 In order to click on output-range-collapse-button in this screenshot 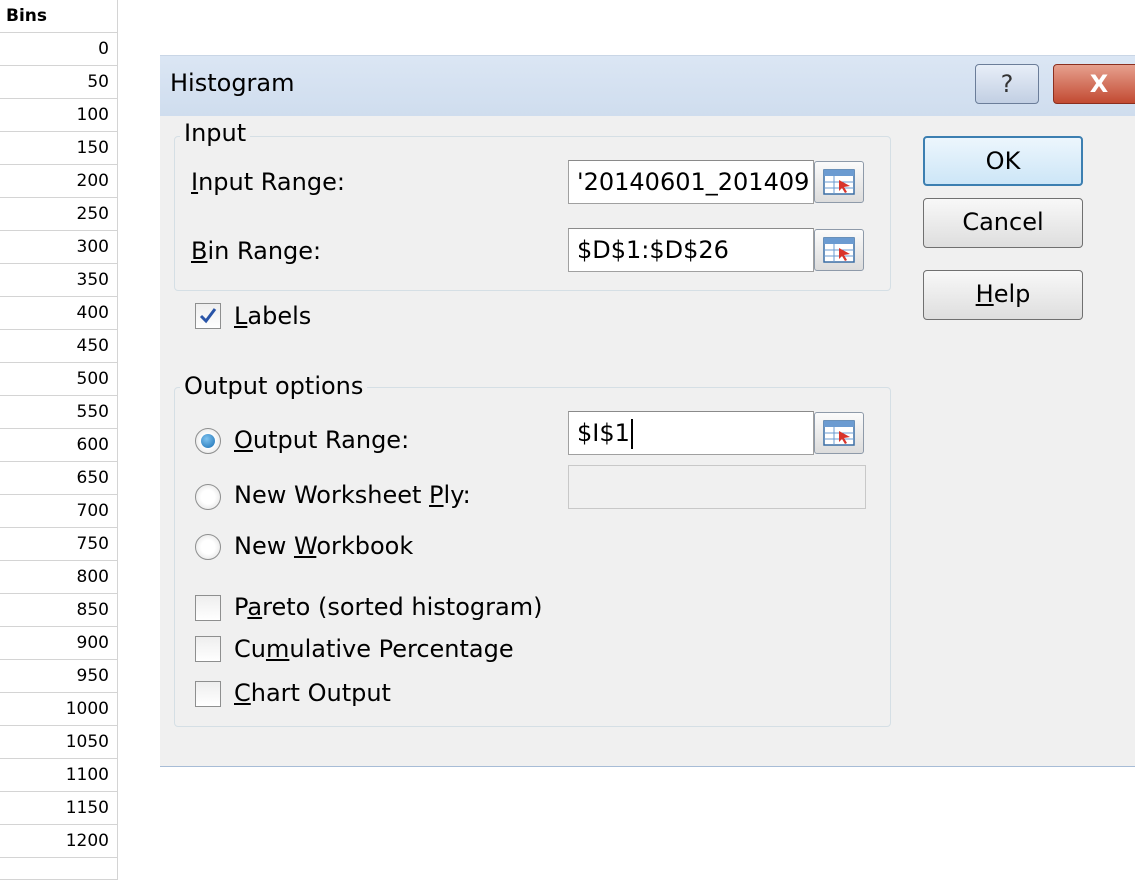, I will do `click(839, 433)`.